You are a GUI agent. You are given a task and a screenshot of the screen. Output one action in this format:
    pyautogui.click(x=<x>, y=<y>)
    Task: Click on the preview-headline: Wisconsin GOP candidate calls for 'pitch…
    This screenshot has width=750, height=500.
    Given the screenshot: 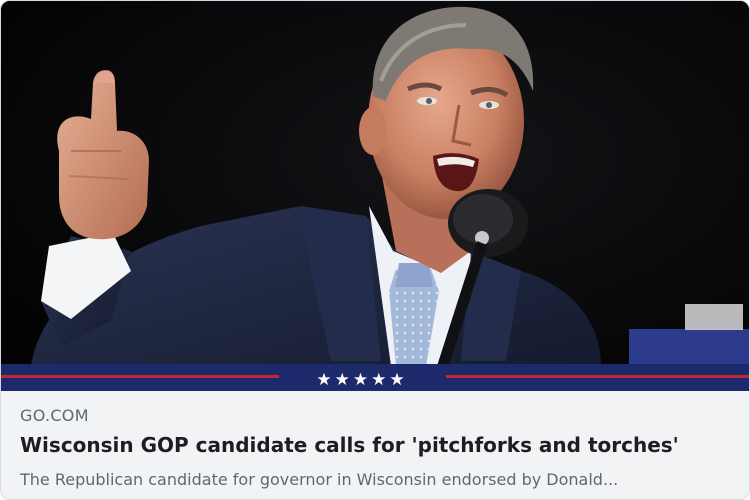 What is the action you would take?
    pyautogui.click(x=377, y=445)
    